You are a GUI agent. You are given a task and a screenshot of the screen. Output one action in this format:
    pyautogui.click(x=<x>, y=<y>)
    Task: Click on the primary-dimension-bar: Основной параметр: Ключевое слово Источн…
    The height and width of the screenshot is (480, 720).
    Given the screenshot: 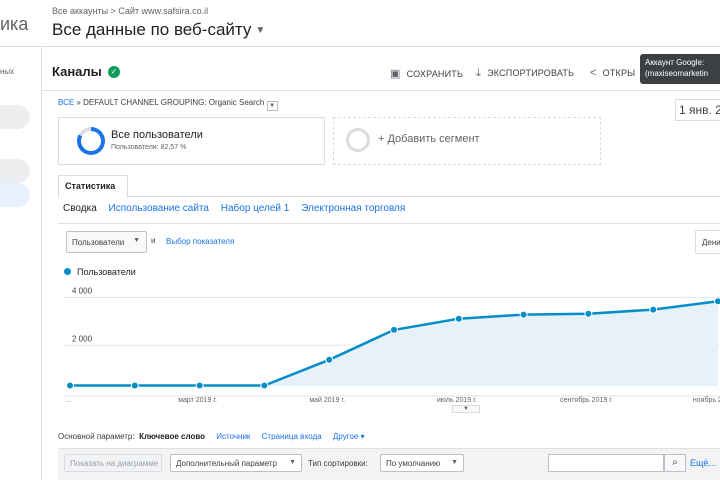 What is the action you would take?
    pyautogui.click(x=211, y=436)
    